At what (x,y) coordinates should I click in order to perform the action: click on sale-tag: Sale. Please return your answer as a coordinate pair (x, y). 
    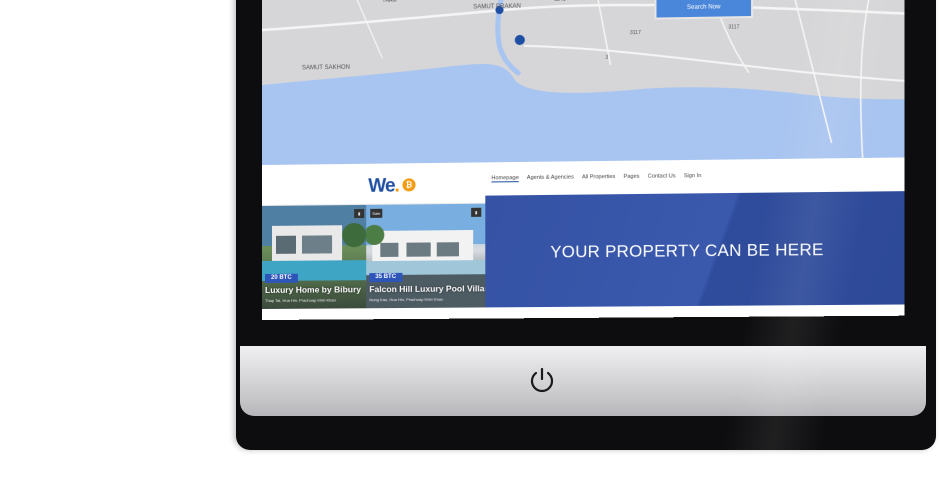
    Looking at the image, I should click on (376, 213).